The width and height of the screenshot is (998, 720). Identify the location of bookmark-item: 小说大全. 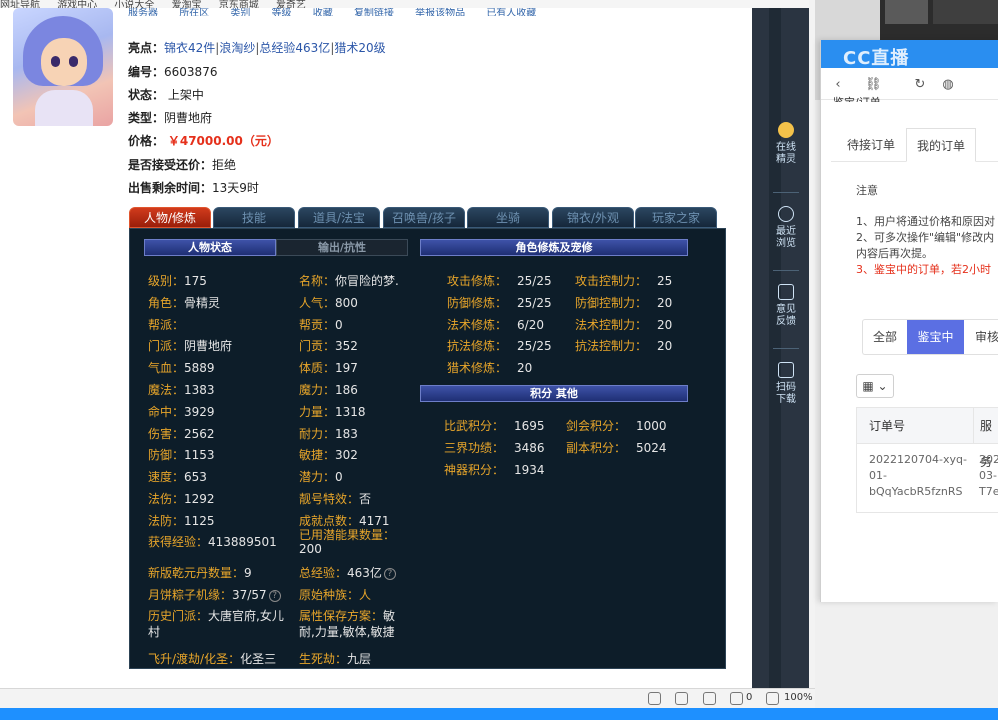
(134, 4).